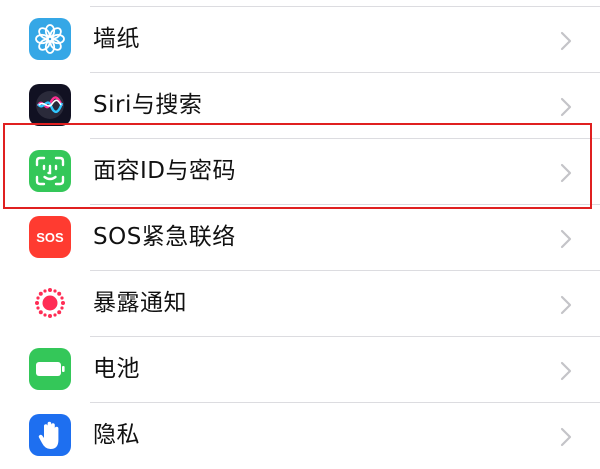  Describe the element at coordinates (300, 436) in the screenshot. I see `settings-item-privacy: 隐私` at that location.